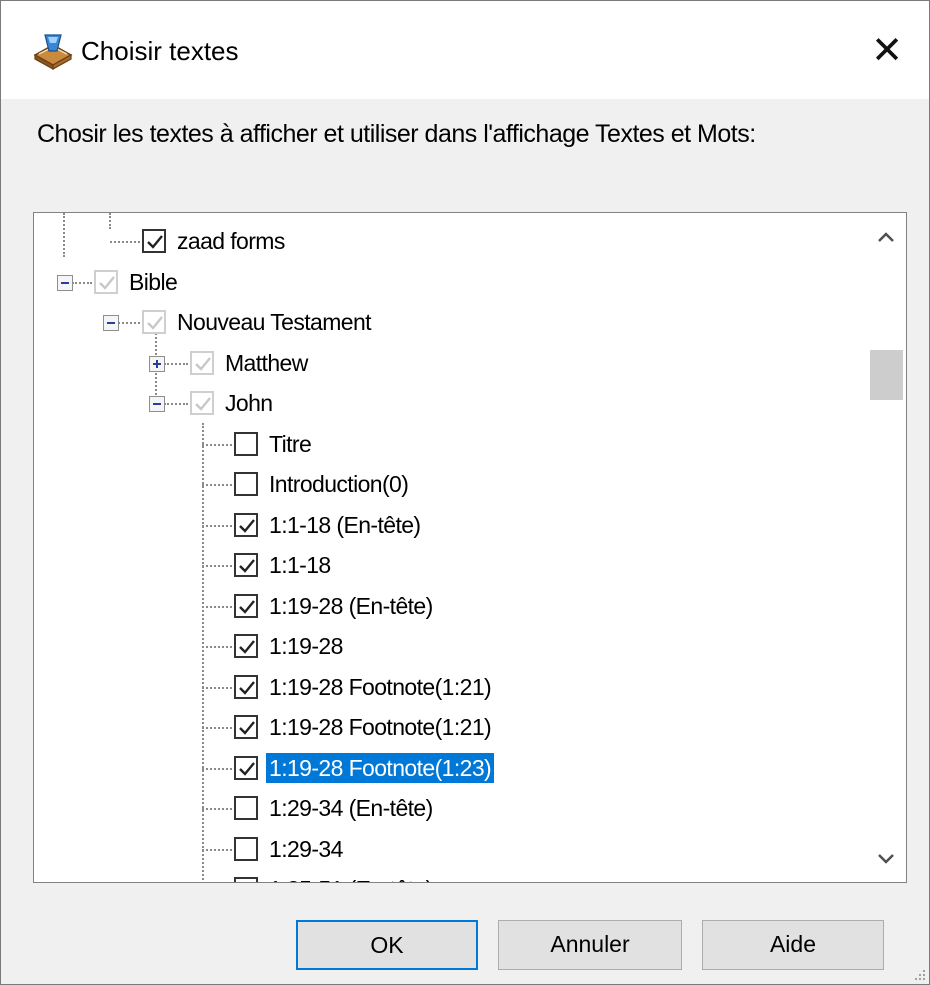  Describe the element at coordinates (160, 51) in the screenshot. I see `window-title: Choisir textes` at that location.